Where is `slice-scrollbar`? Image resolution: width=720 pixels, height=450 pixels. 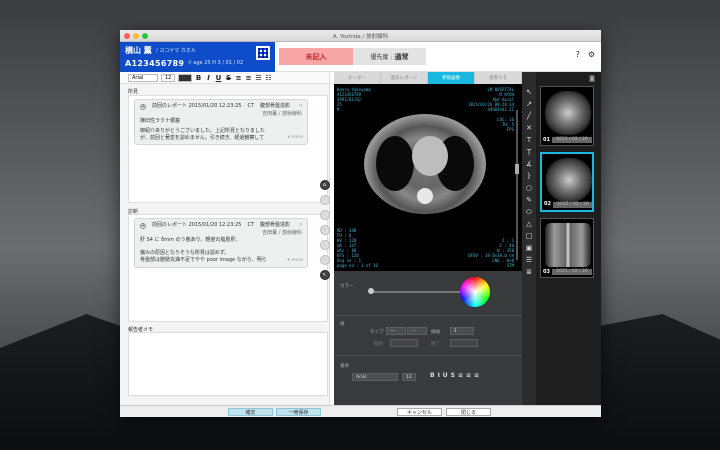 slice-scrollbar is located at coordinates (517, 185).